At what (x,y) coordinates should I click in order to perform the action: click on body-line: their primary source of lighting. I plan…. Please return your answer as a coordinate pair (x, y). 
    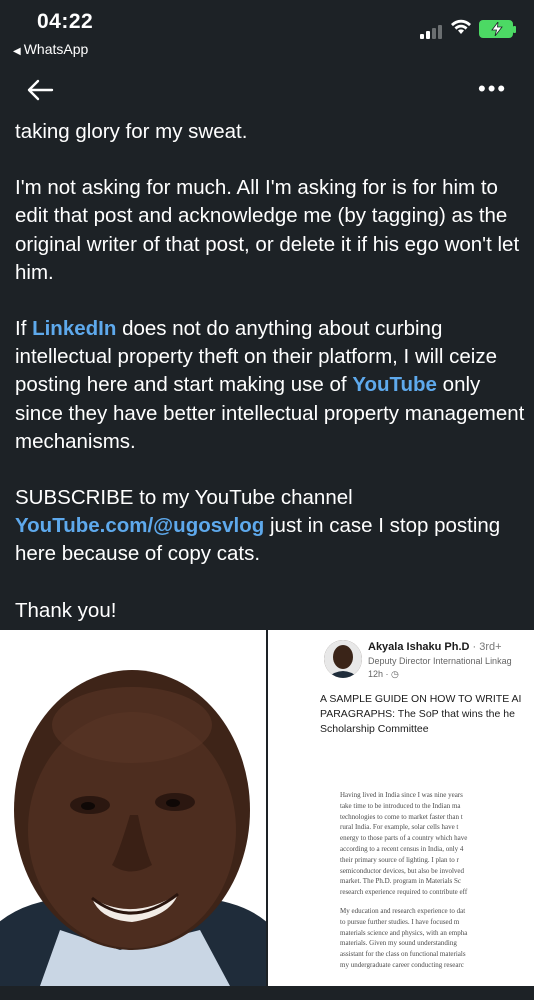
    Looking at the image, I should click on (399, 859).